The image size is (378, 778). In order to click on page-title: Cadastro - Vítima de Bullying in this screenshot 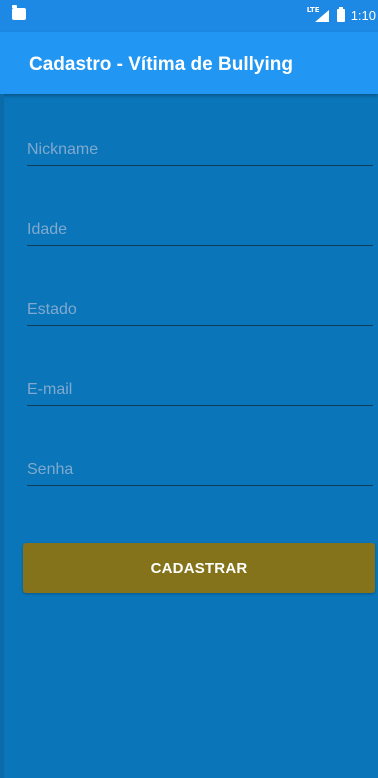, I will do `click(161, 64)`.